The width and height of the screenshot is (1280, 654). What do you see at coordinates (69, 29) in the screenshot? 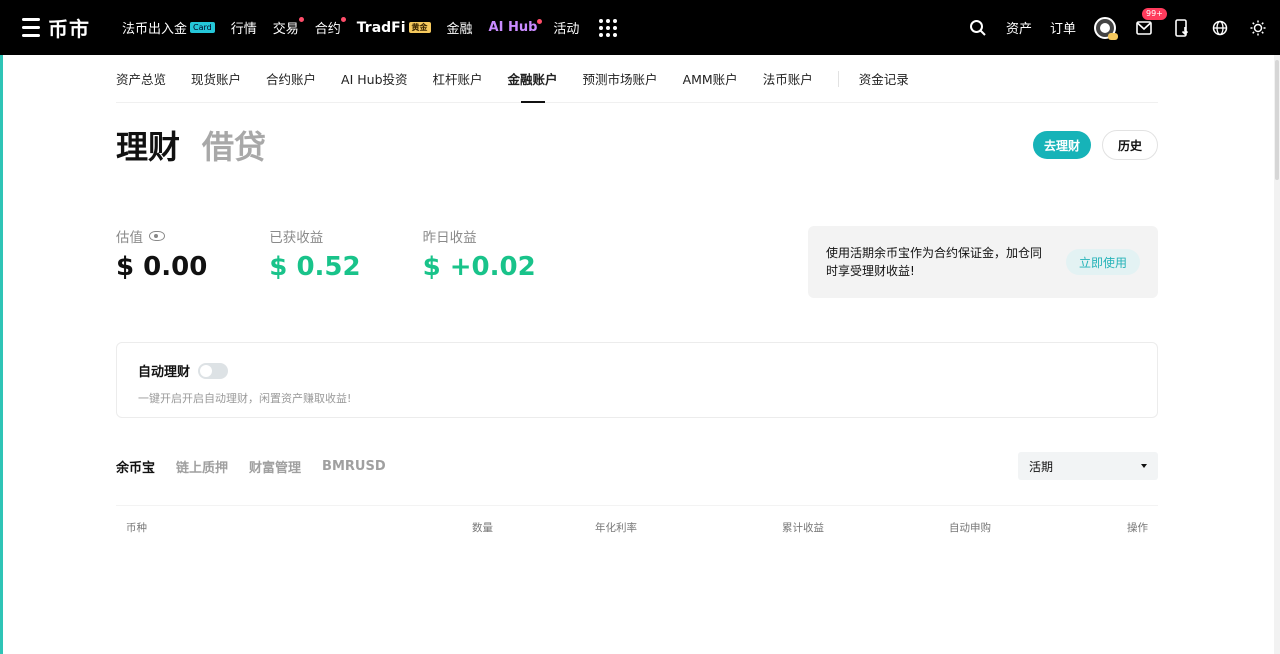
I see `brand-name: 币市` at bounding box center [69, 29].